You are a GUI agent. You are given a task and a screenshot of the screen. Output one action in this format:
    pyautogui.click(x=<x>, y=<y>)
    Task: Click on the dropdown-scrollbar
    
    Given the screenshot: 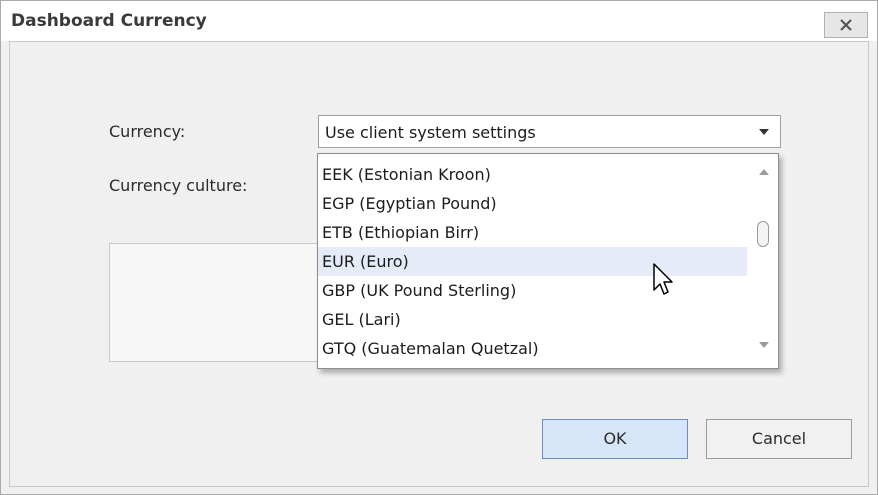 What is the action you would take?
    pyautogui.click(x=764, y=261)
    